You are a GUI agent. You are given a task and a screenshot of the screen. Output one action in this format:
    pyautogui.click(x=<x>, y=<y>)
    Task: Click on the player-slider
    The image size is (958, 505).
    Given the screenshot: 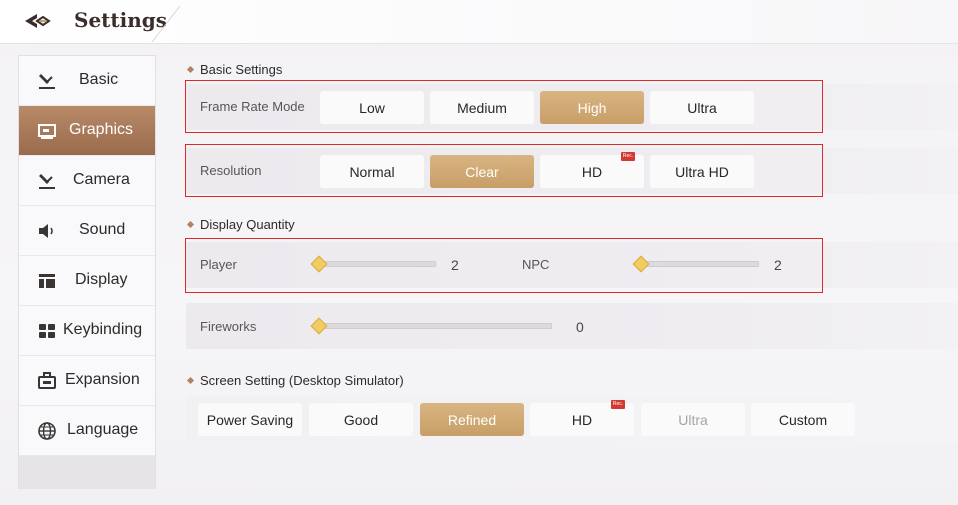 What is the action you would take?
    pyautogui.click(x=375, y=264)
    